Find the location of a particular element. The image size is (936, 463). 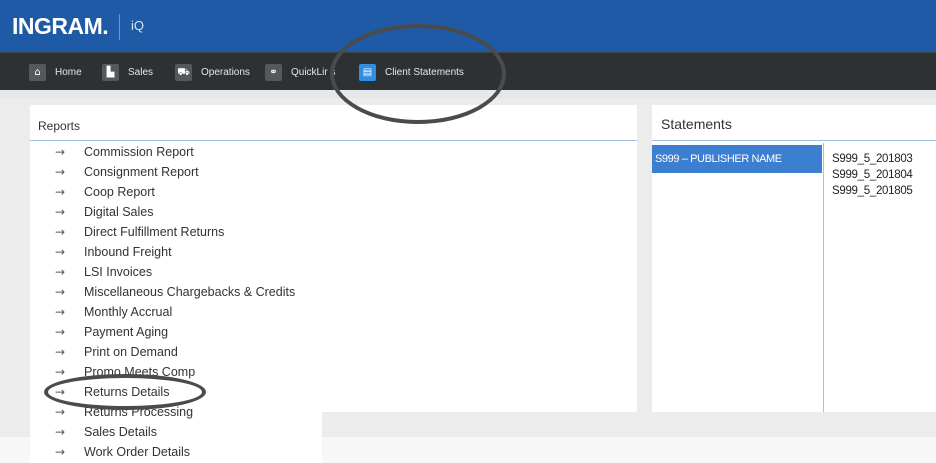

nav-underbar is located at coordinates (468, 94).